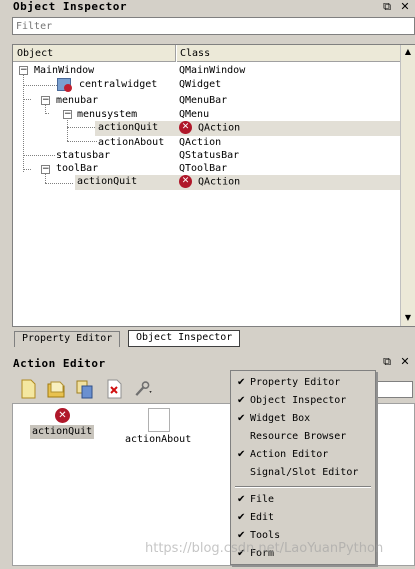 The height and width of the screenshot is (569, 415). What do you see at coordinates (159, 420) in the screenshot?
I see `action-about-icon` at bounding box center [159, 420].